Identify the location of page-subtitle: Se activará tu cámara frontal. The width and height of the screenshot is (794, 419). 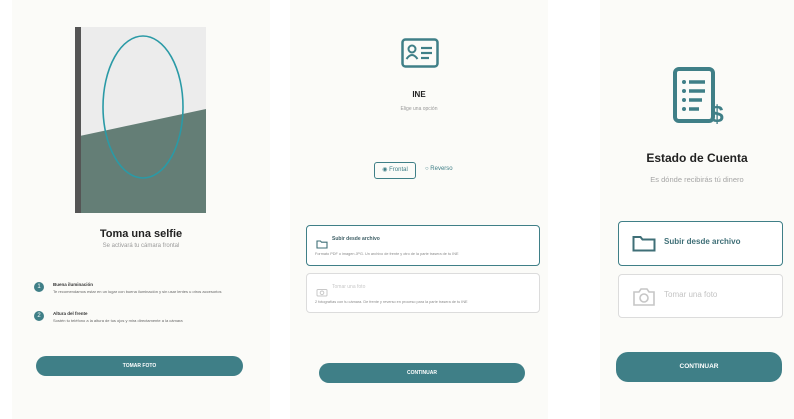
(141, 246).